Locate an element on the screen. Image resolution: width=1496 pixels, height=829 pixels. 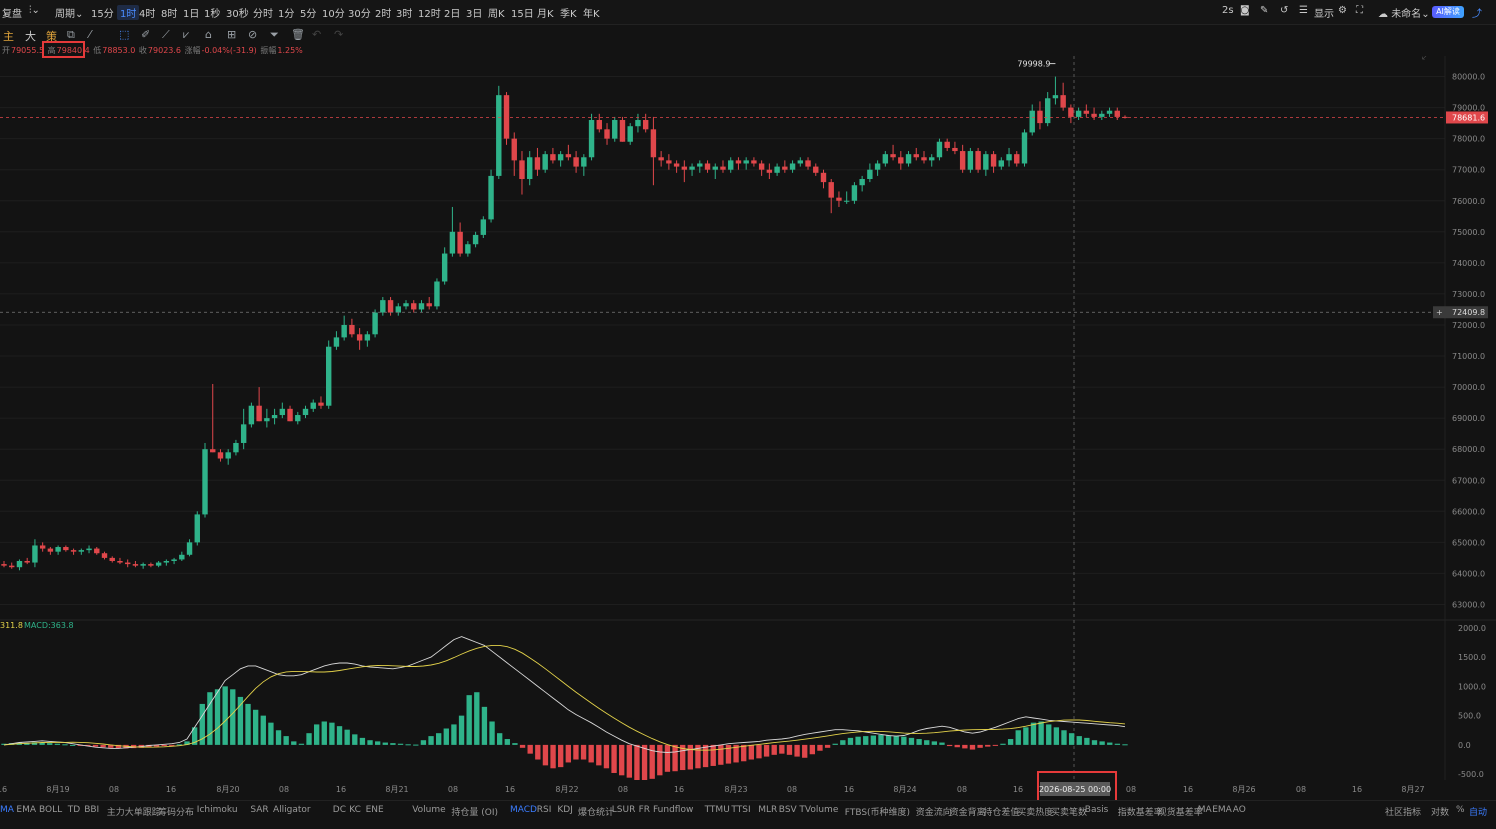
indicator-sub-21: 指数基差率 is located at coordinates (1140, 811).